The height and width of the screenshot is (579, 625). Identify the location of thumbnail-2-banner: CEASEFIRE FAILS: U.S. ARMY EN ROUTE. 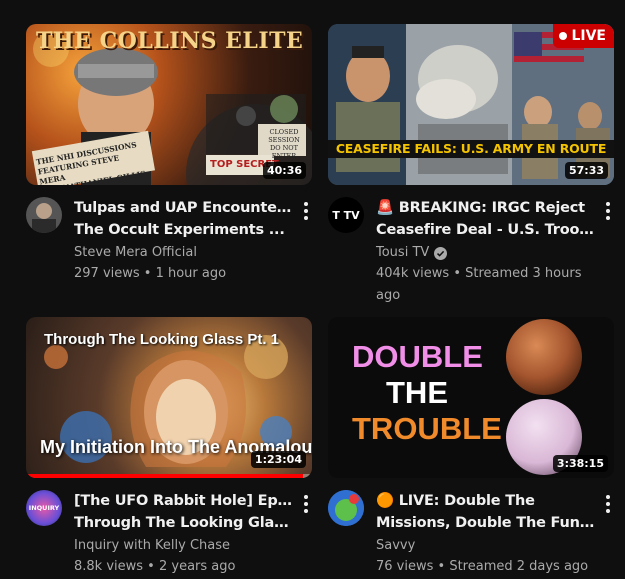
(471, 149).